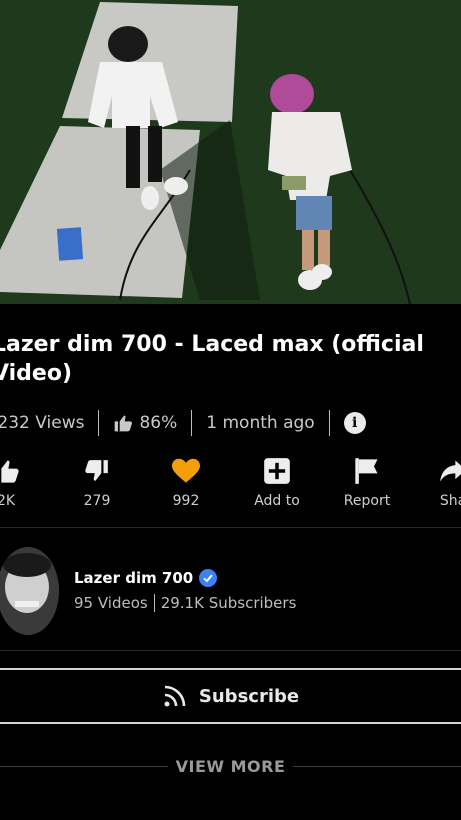 The image size is (461, 820). What do you see at coordinates (158, 423) in the screenshot?
I see `like-percent: 86%` at bounding box center [158, 423].